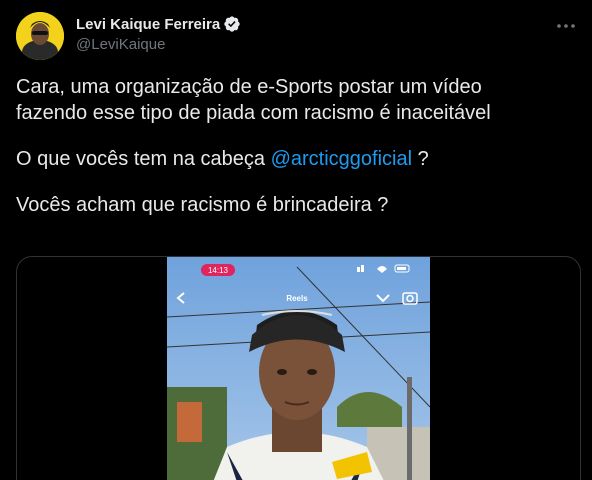  What do you see at coordinates (202, 205) in the screenshot?
I see `tweet-line-4: Vocês acham que racismo é brincadeira ?` at bounding box center [202, 205].